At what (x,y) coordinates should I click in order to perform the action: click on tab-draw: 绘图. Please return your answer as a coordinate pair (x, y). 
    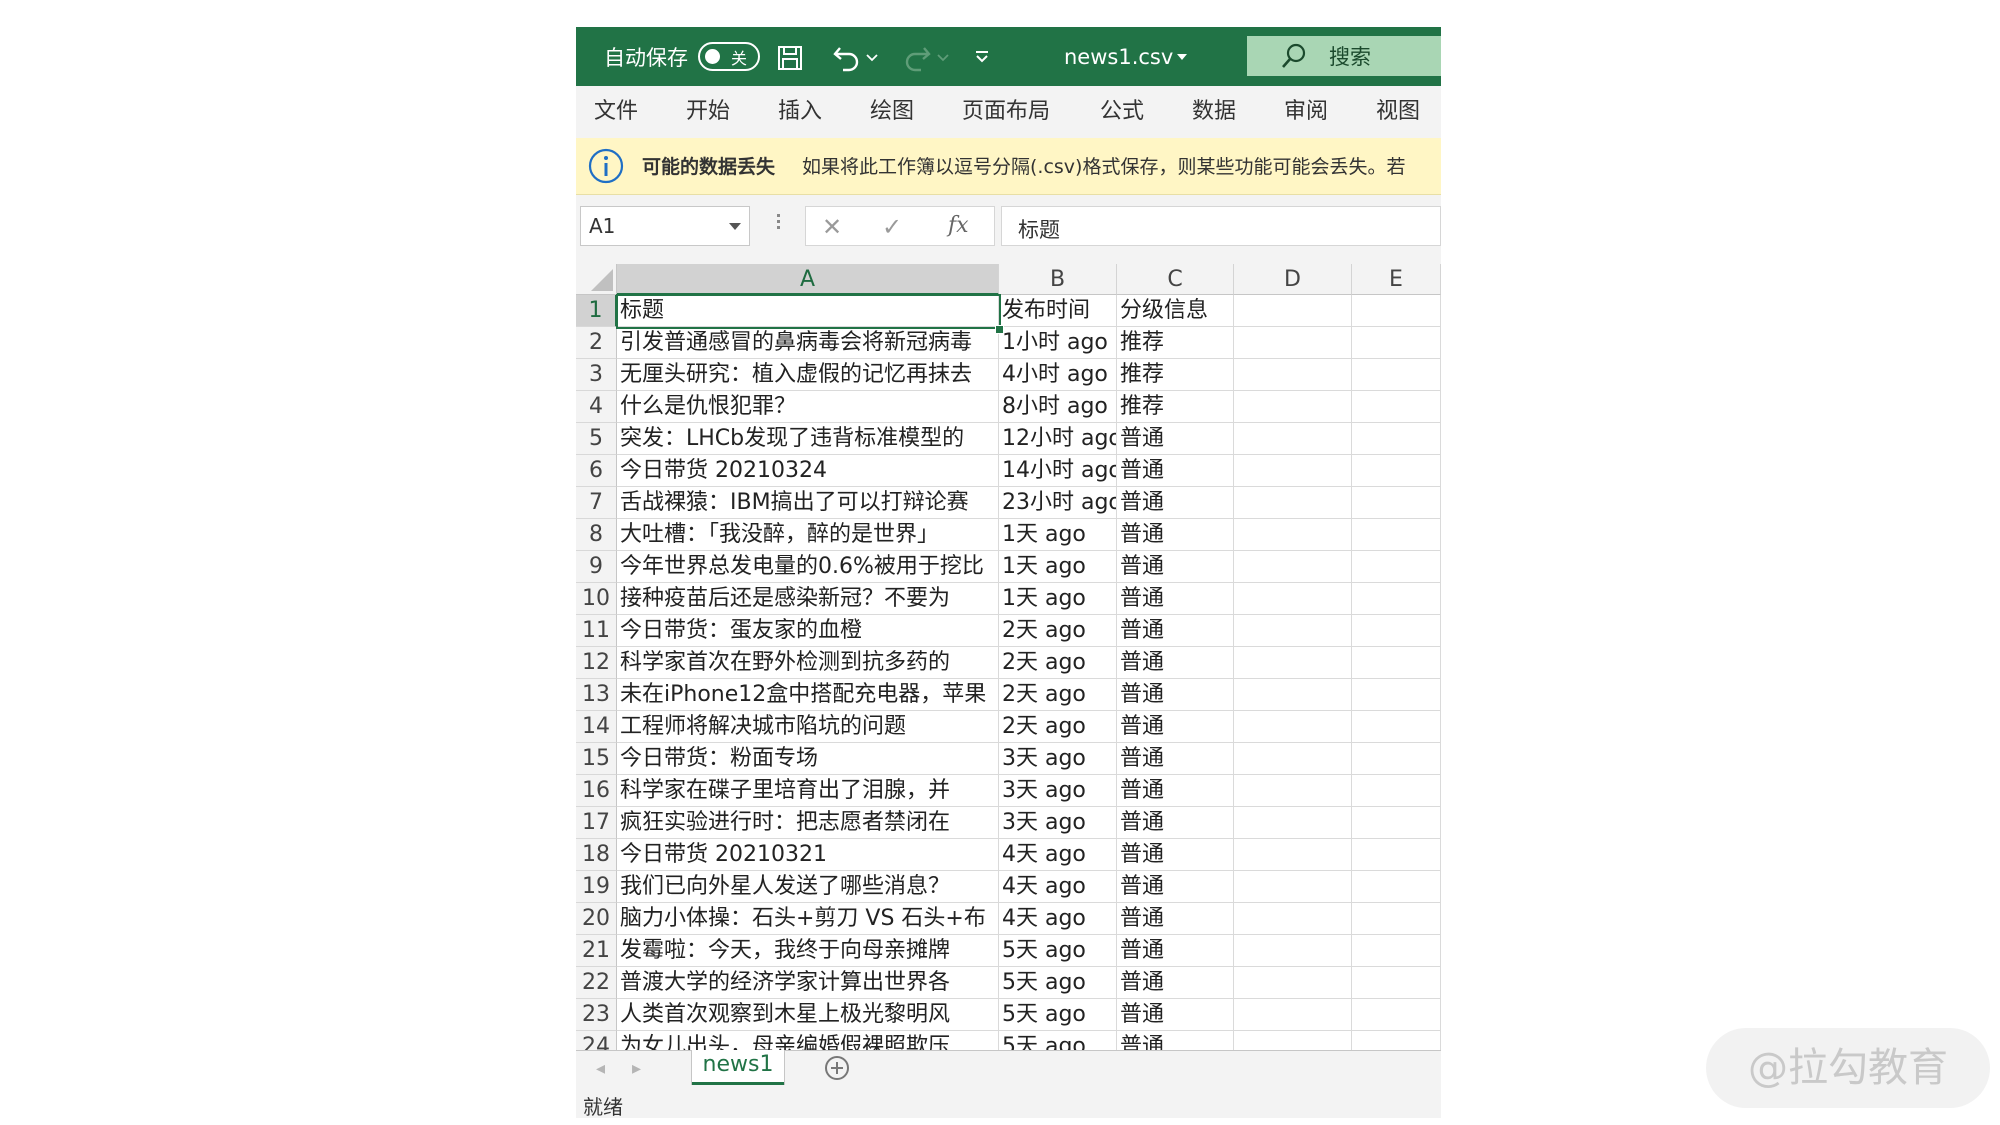
    Looking at the image, I should click on (892, 112).